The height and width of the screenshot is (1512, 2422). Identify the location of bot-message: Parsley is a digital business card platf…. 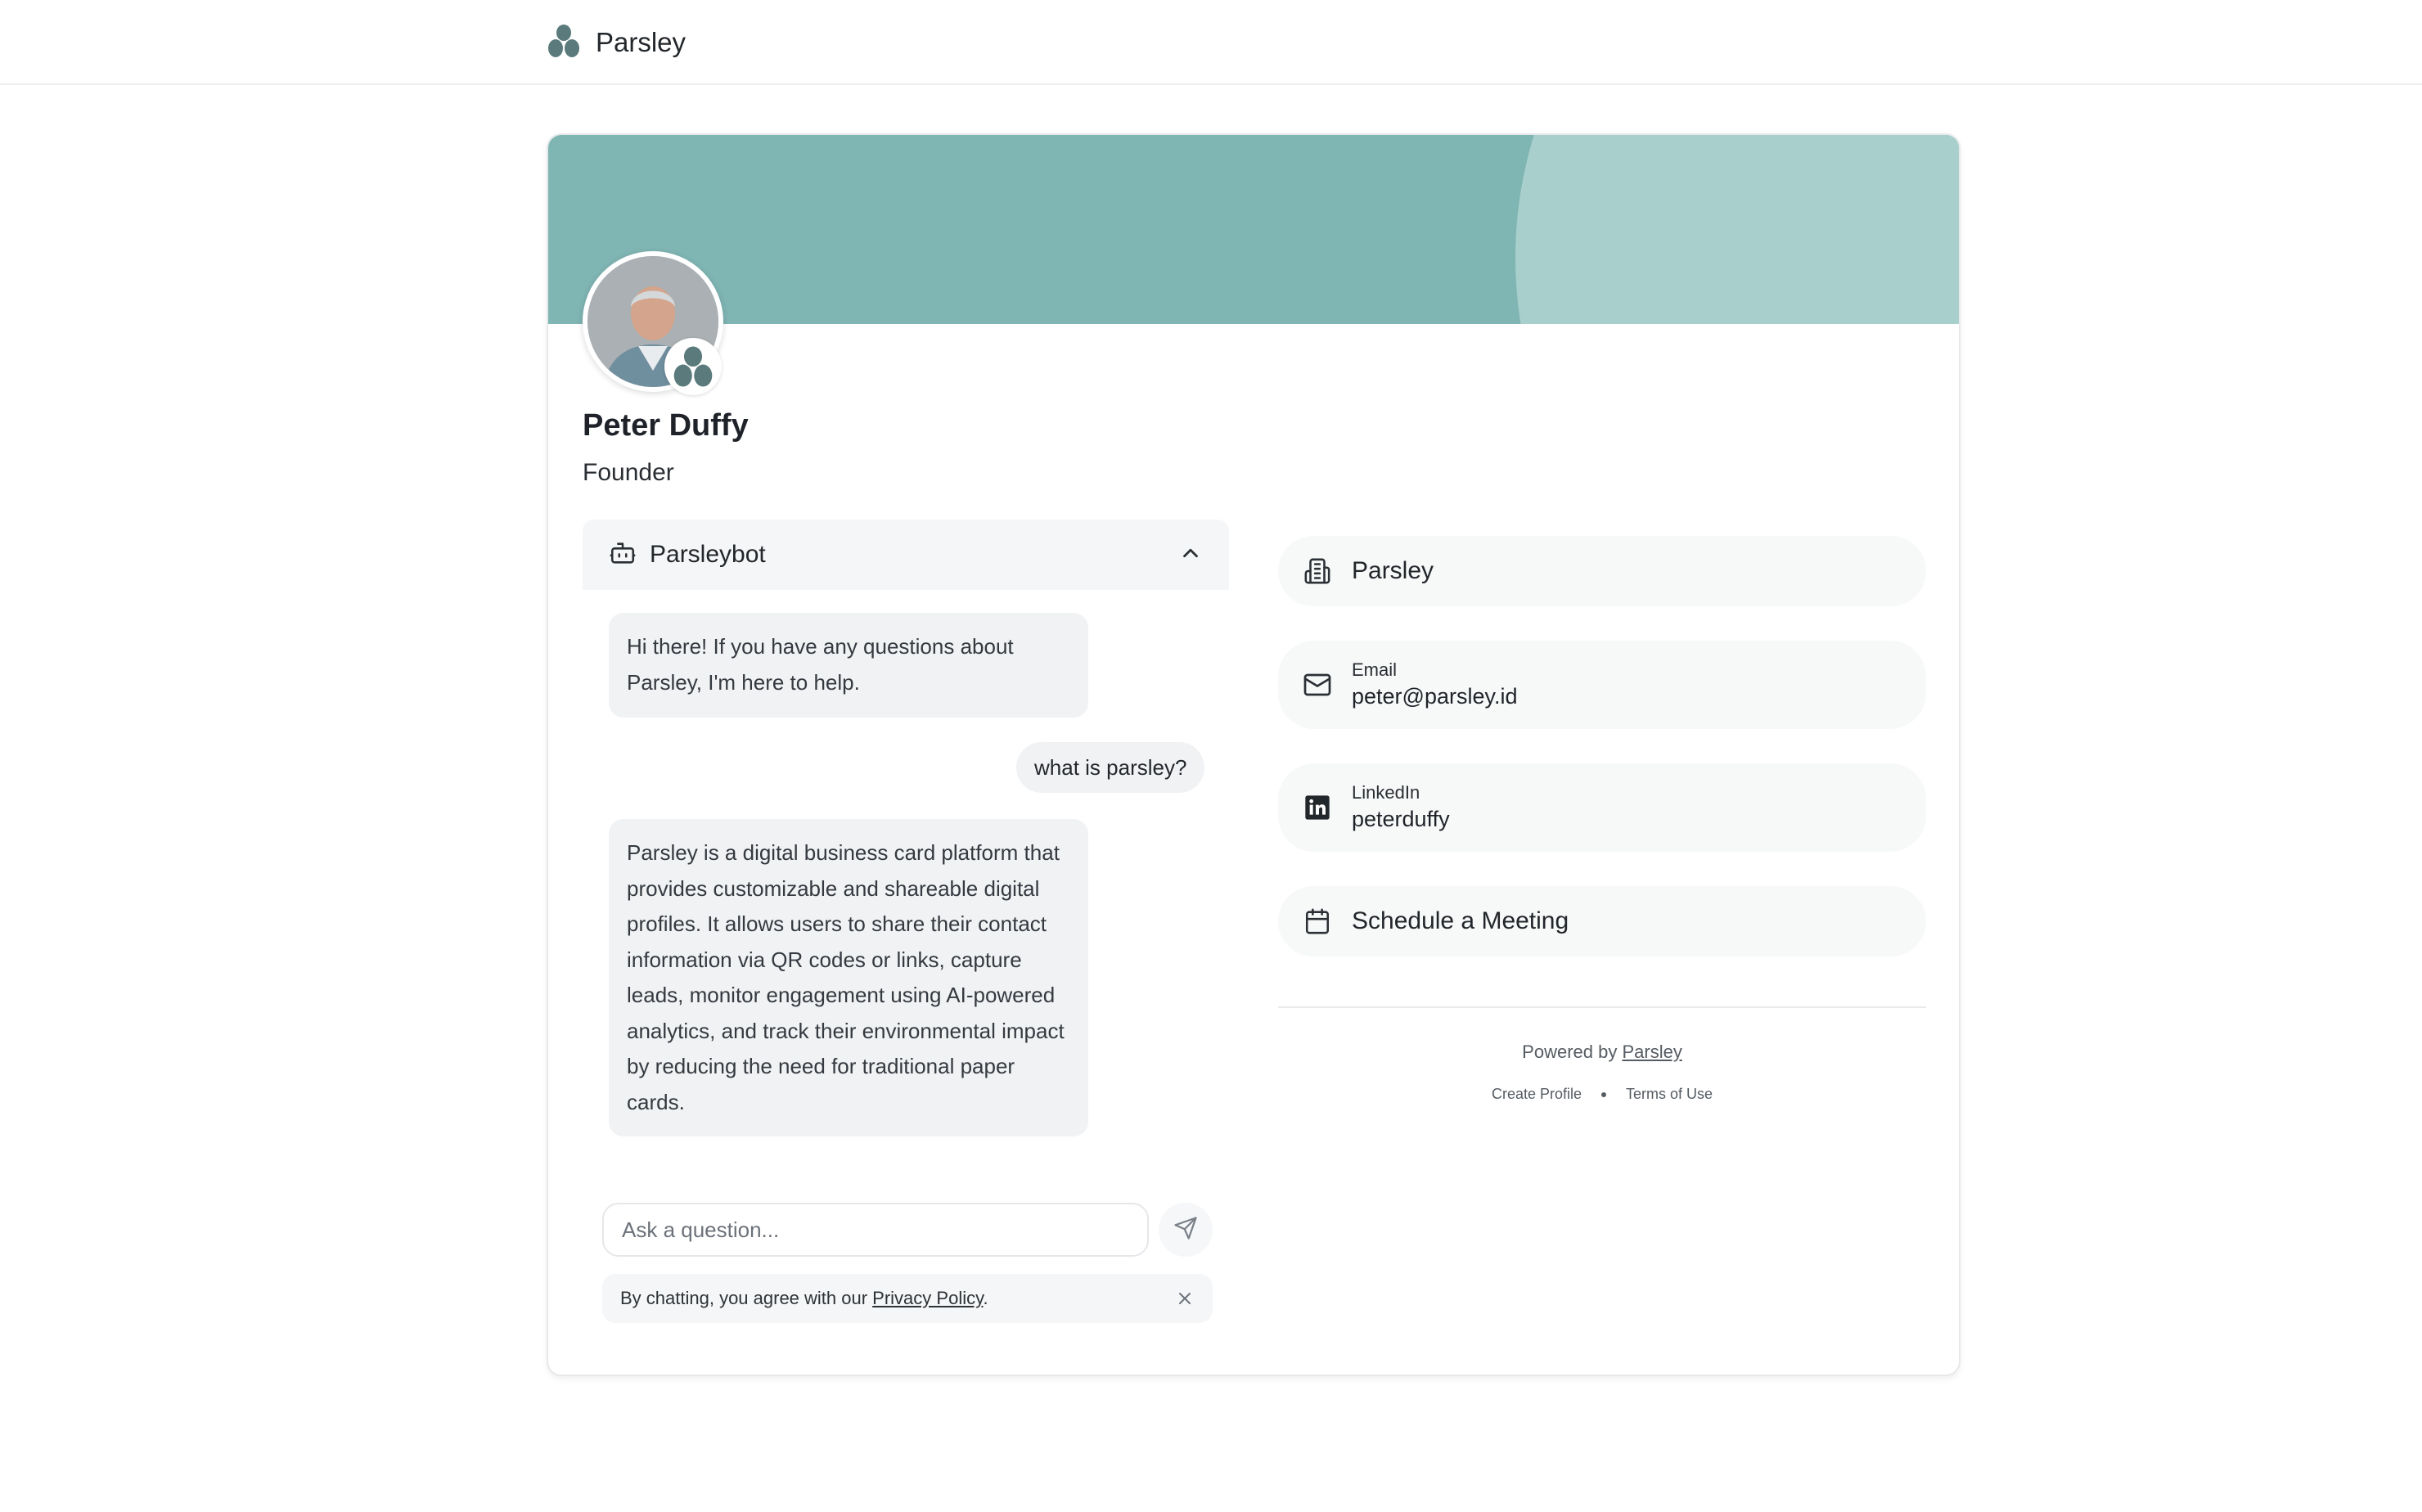
(848, 978).